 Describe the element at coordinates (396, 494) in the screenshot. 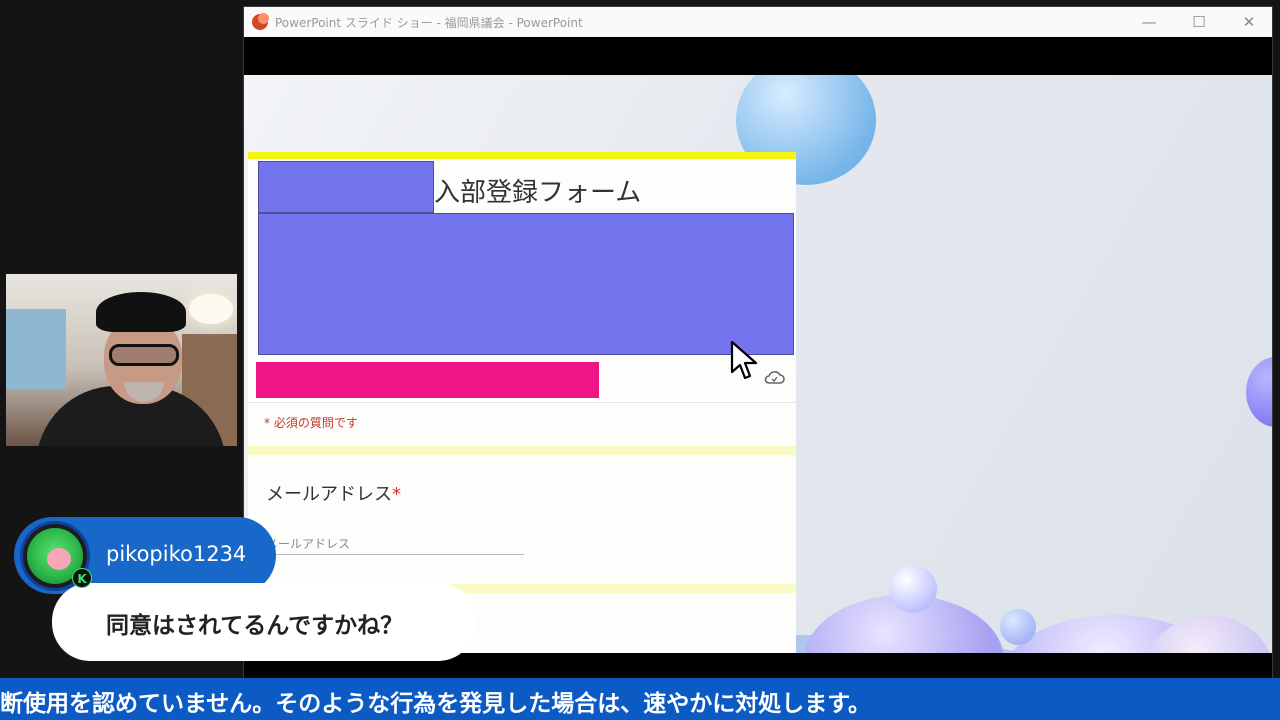

I see `required-star: *` at that location.